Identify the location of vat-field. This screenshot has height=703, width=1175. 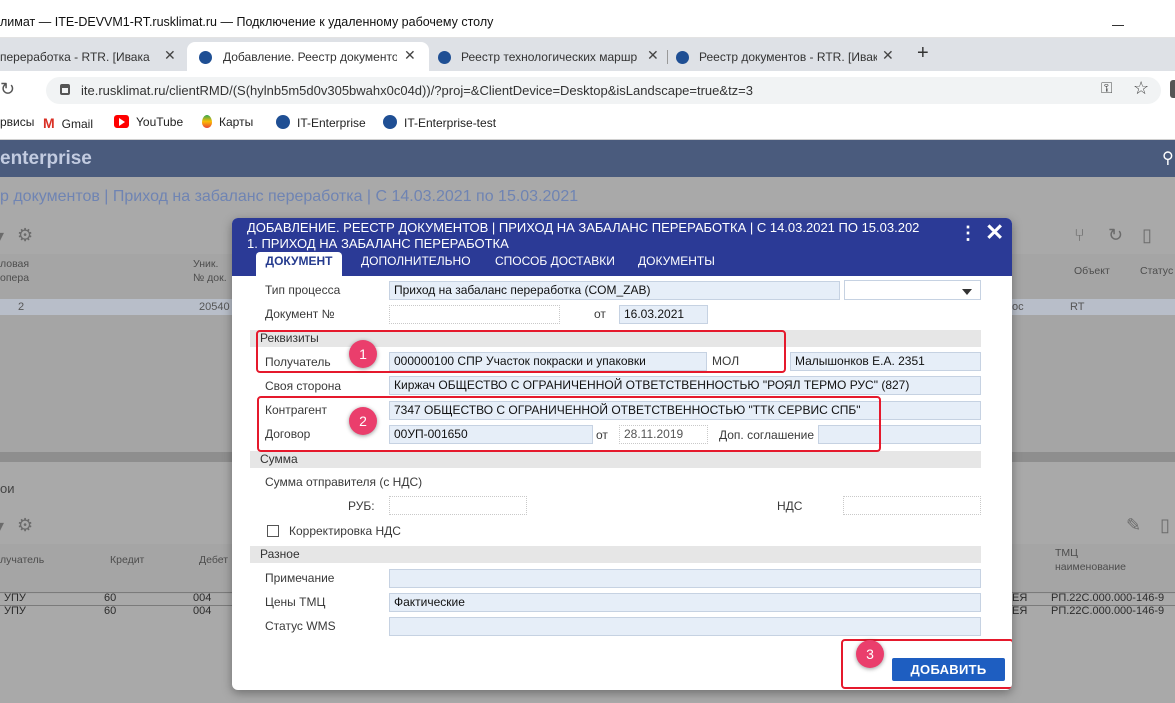
(912, 505).